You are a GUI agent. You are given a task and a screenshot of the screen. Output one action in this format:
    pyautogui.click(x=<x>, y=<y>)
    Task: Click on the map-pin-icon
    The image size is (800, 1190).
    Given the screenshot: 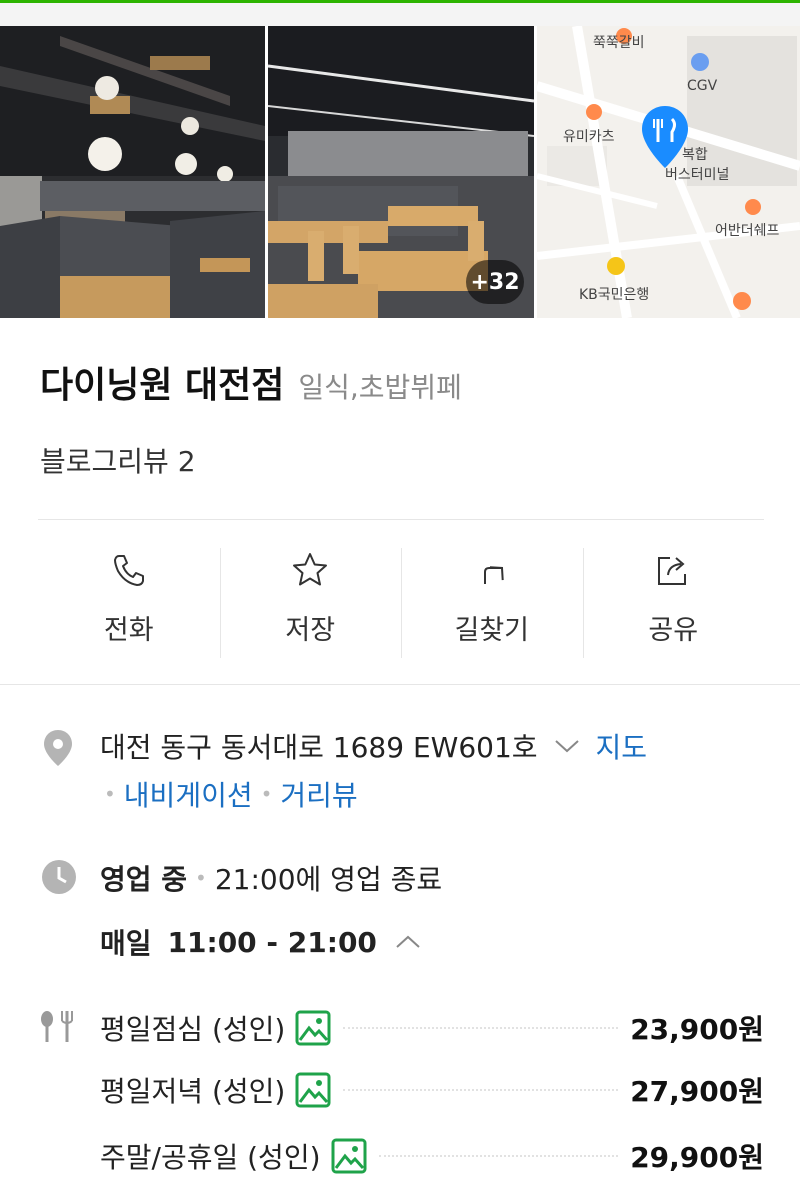 What is the action you would take?
    pyautogui.click(x=665, y=137)
    